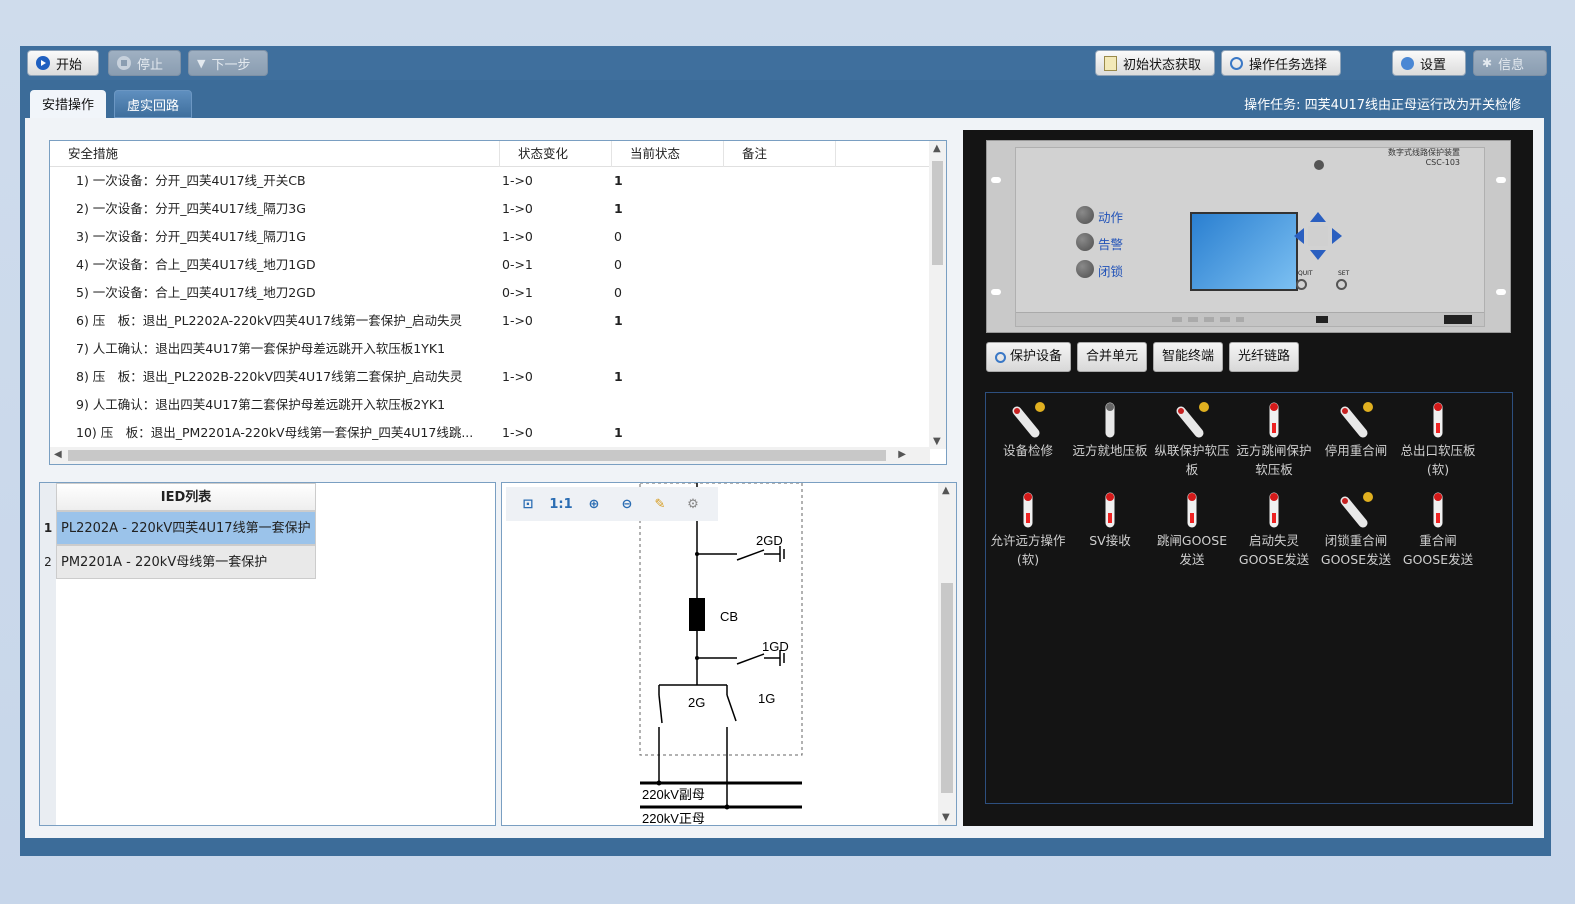  Describe the element at coordinates (902, 454) in the screenshot. I see `scroll-right-icon: ▶` at that location.